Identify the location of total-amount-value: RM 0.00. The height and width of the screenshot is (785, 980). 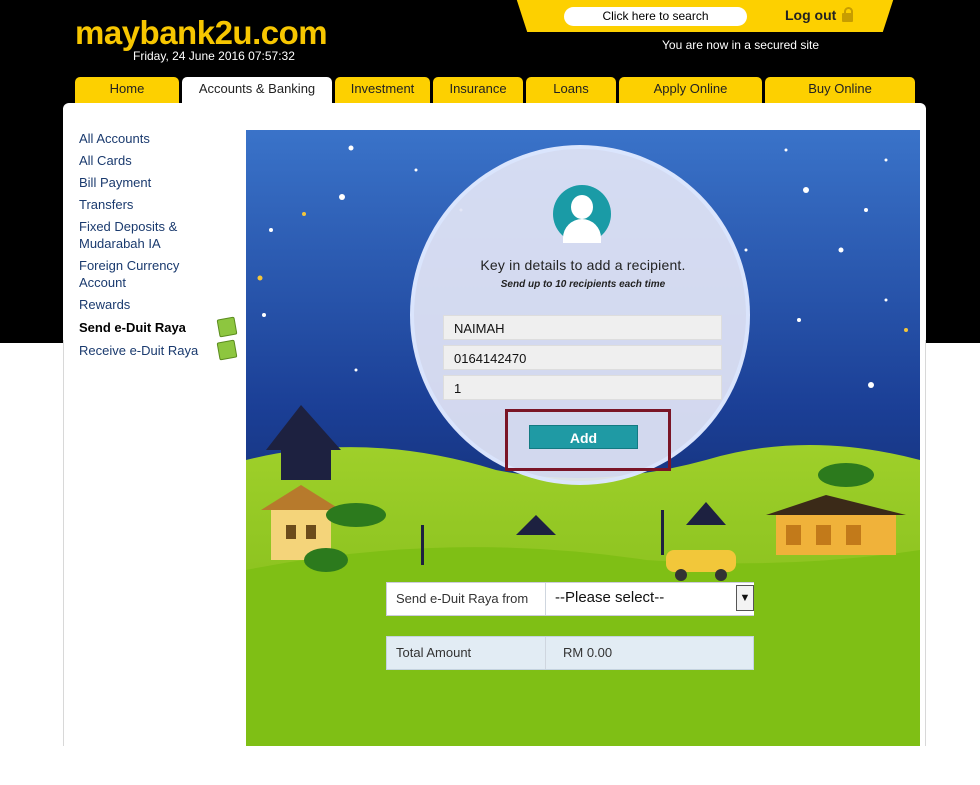
(588, 652).